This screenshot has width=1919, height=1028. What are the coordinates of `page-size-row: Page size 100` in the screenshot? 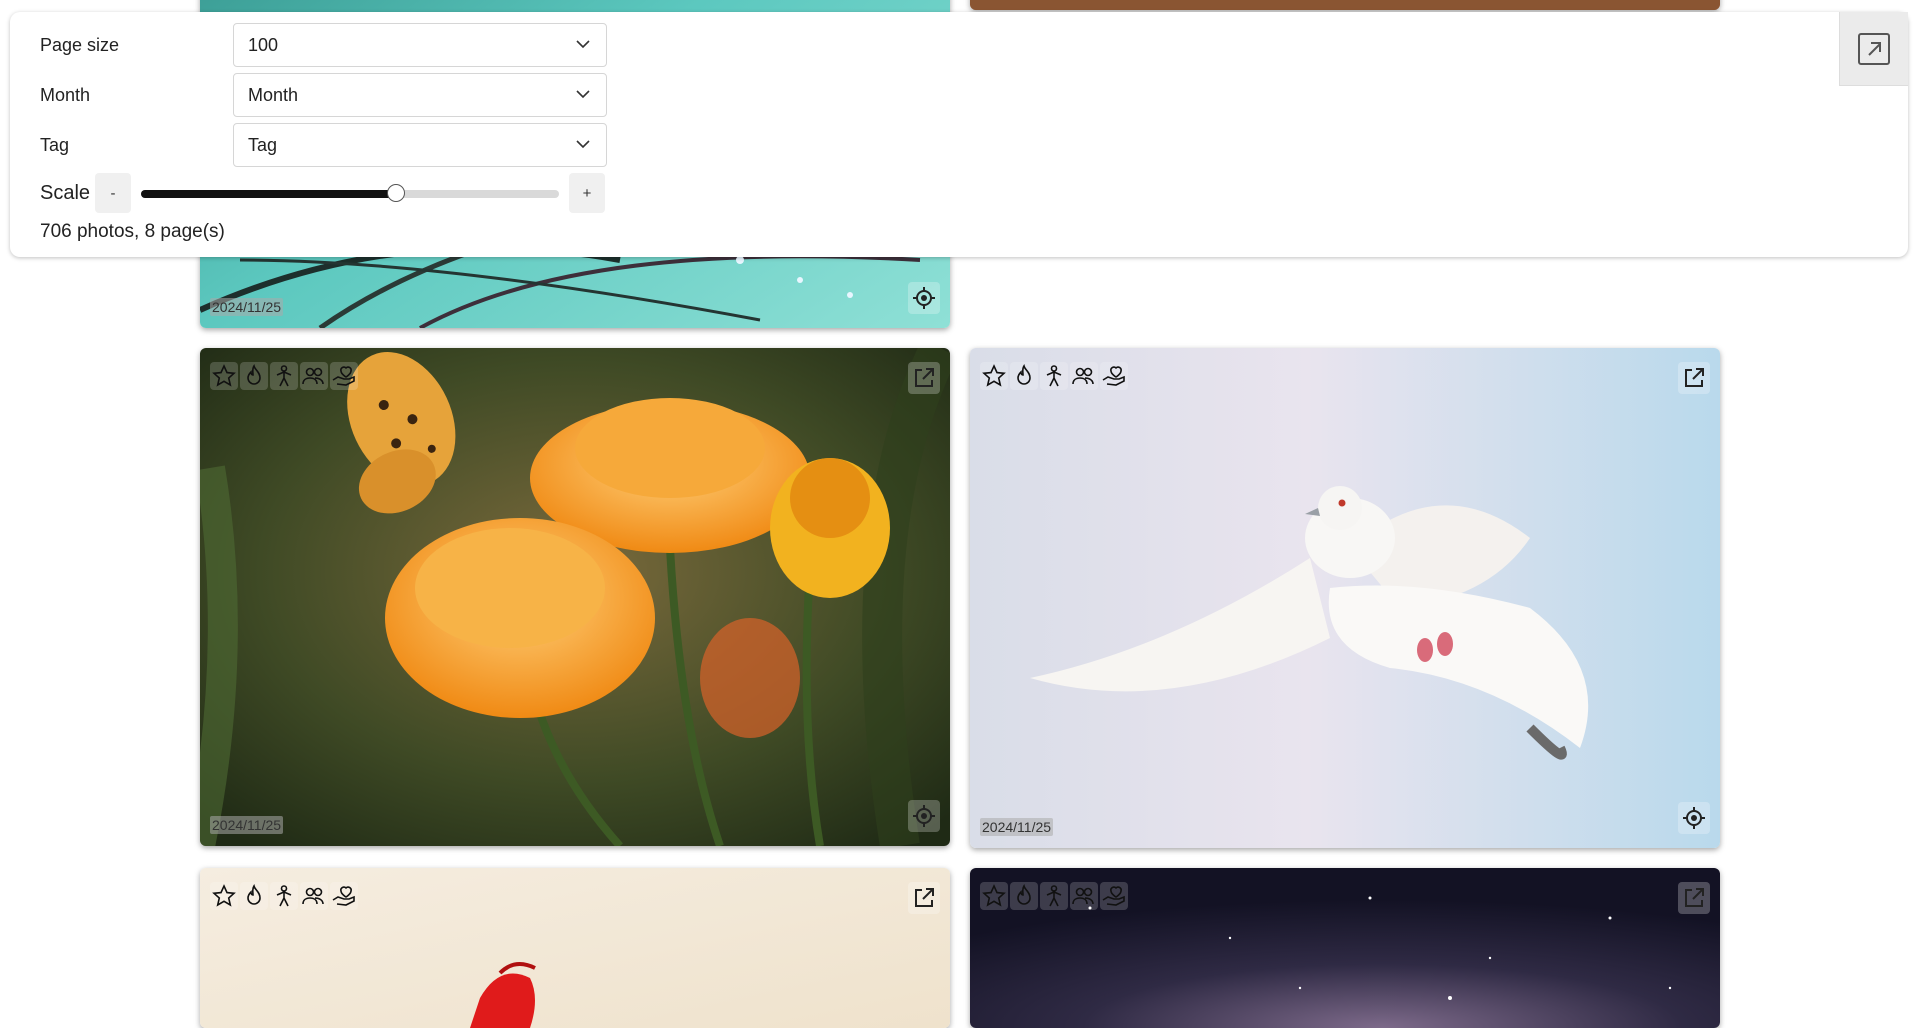 It's located at (323, 45).